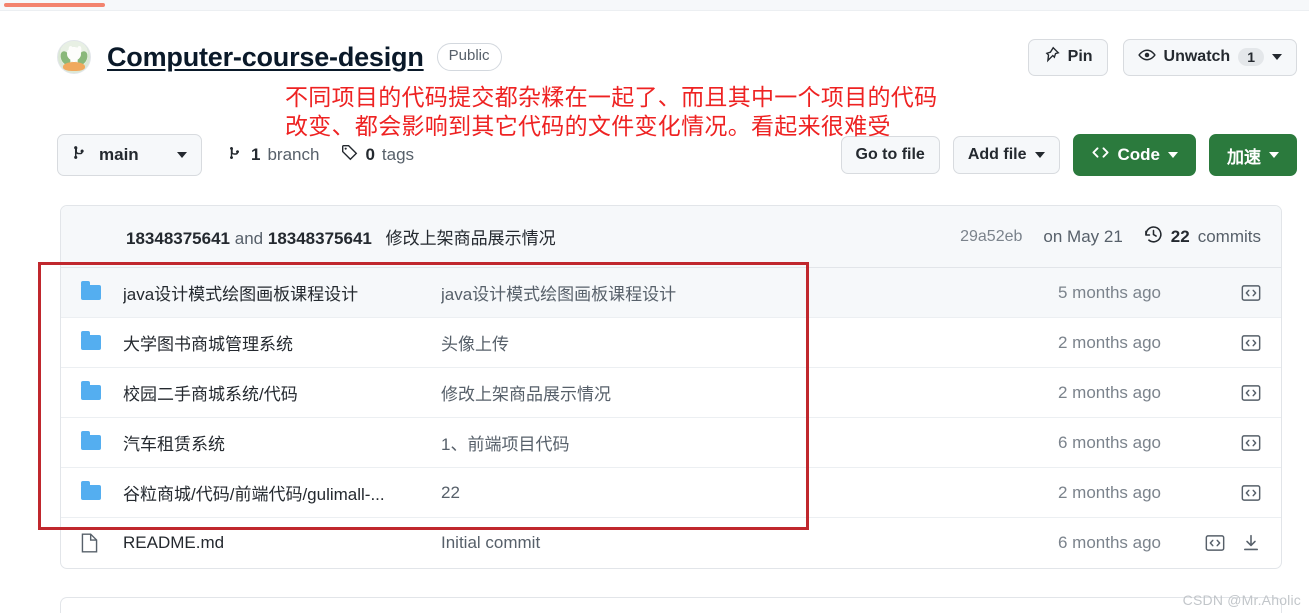  Describe the element at coordinates (293, 154) in the screenshot. I see `branch-count-word: branch` at that location.